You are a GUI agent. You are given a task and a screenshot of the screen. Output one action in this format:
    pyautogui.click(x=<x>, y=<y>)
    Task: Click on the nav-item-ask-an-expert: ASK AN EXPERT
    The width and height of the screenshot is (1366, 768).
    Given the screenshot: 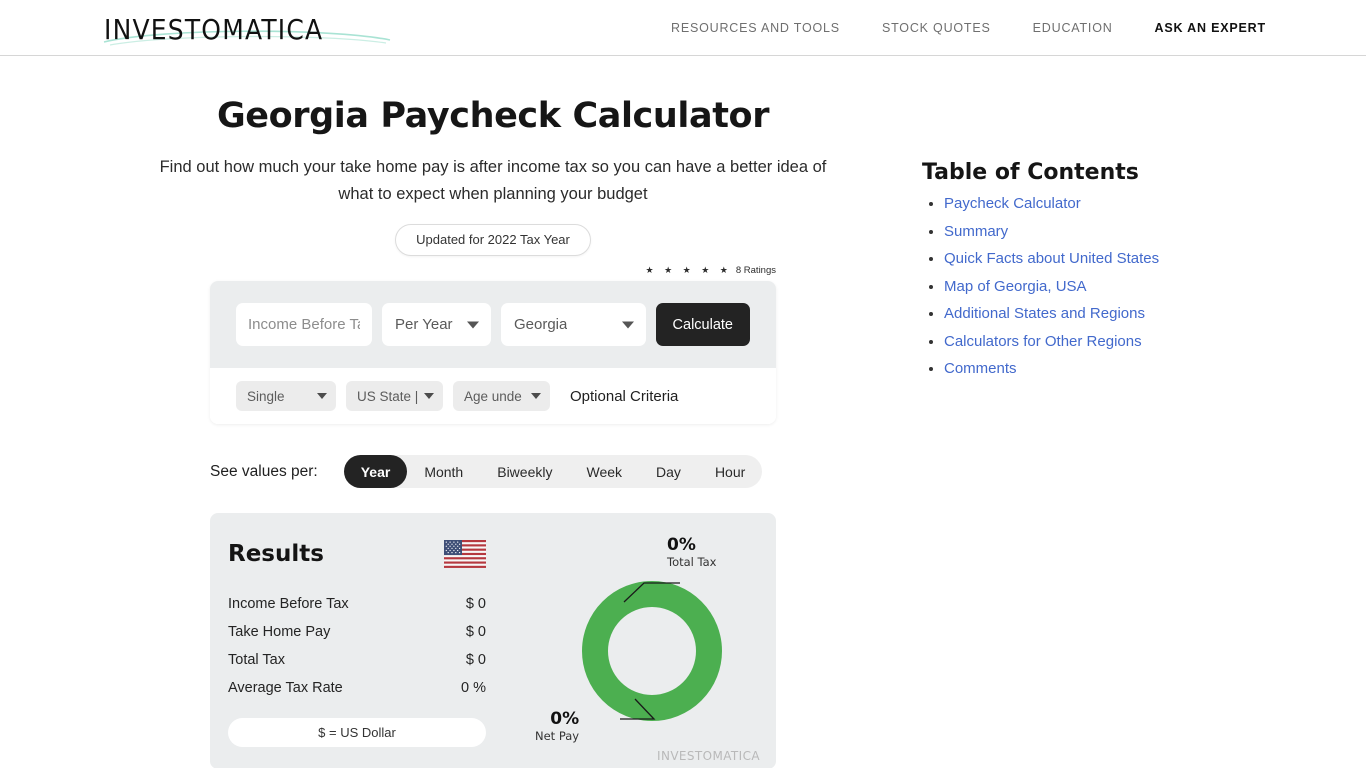 What is the action you would take?
    pyautogui.click(x=1210, y=28)
    